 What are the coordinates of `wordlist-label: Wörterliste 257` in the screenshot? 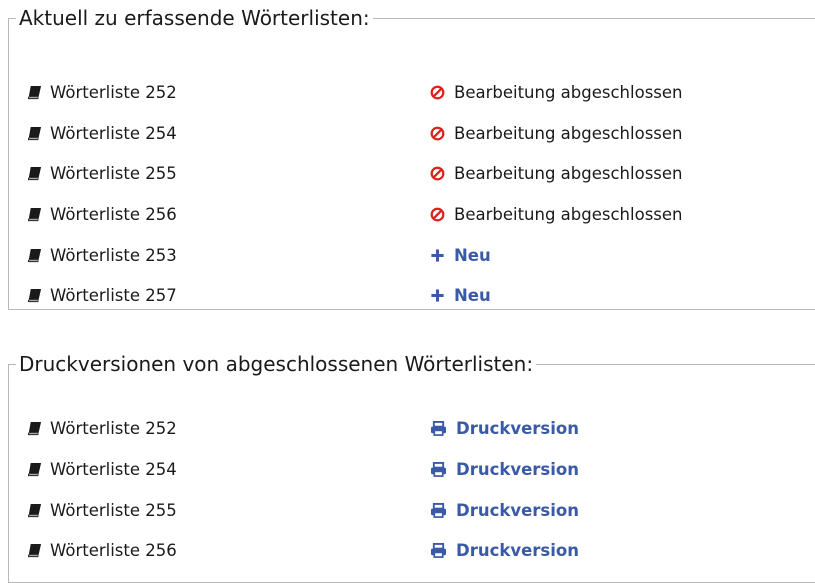 It's located at (113, 295).